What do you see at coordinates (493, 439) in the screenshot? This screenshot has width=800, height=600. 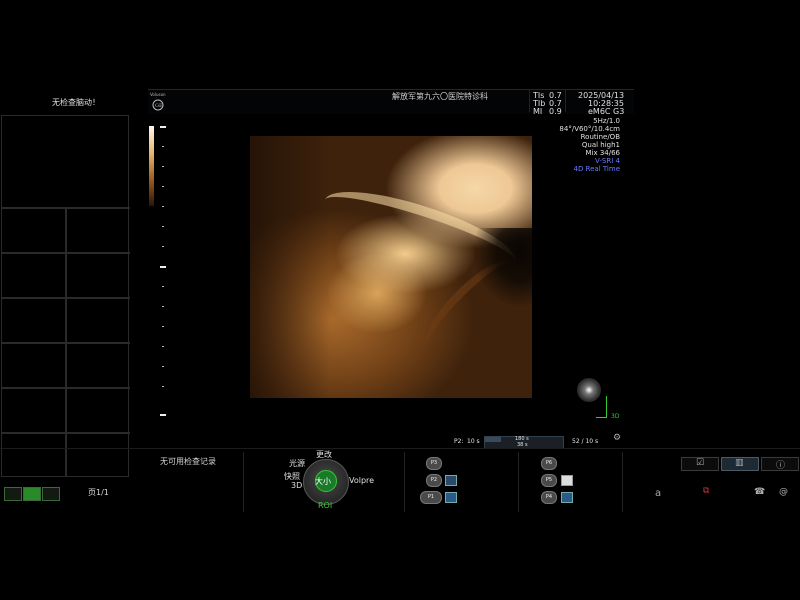 I see `cine-progress-fill` at bounding box center [493, 439].